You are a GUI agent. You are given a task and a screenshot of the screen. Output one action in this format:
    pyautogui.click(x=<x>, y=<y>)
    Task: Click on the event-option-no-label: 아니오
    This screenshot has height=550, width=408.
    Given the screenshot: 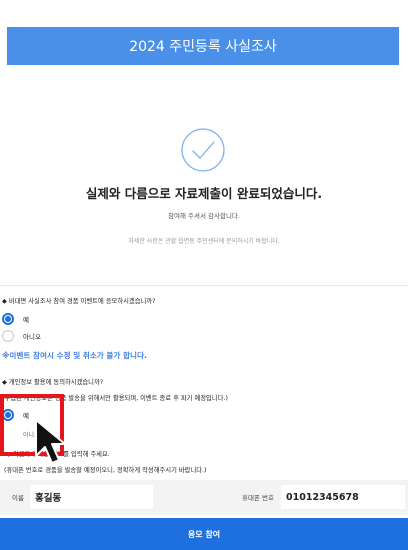 What is the action you would take?
    pyautogui.click(x=32, y=337)
    